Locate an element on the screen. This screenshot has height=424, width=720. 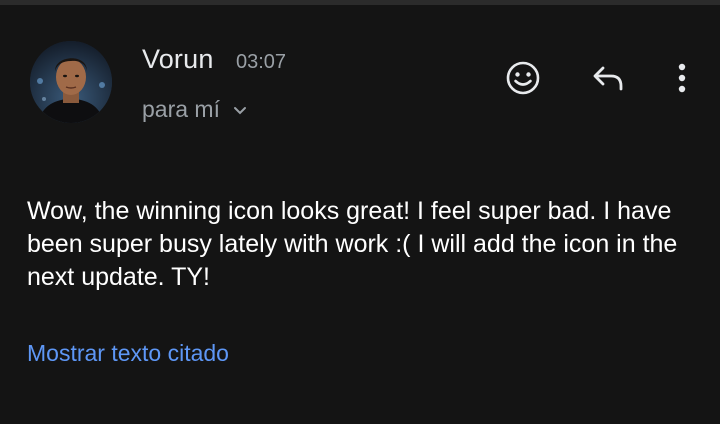
more-vert-icon is located at coordinates (682, 78).